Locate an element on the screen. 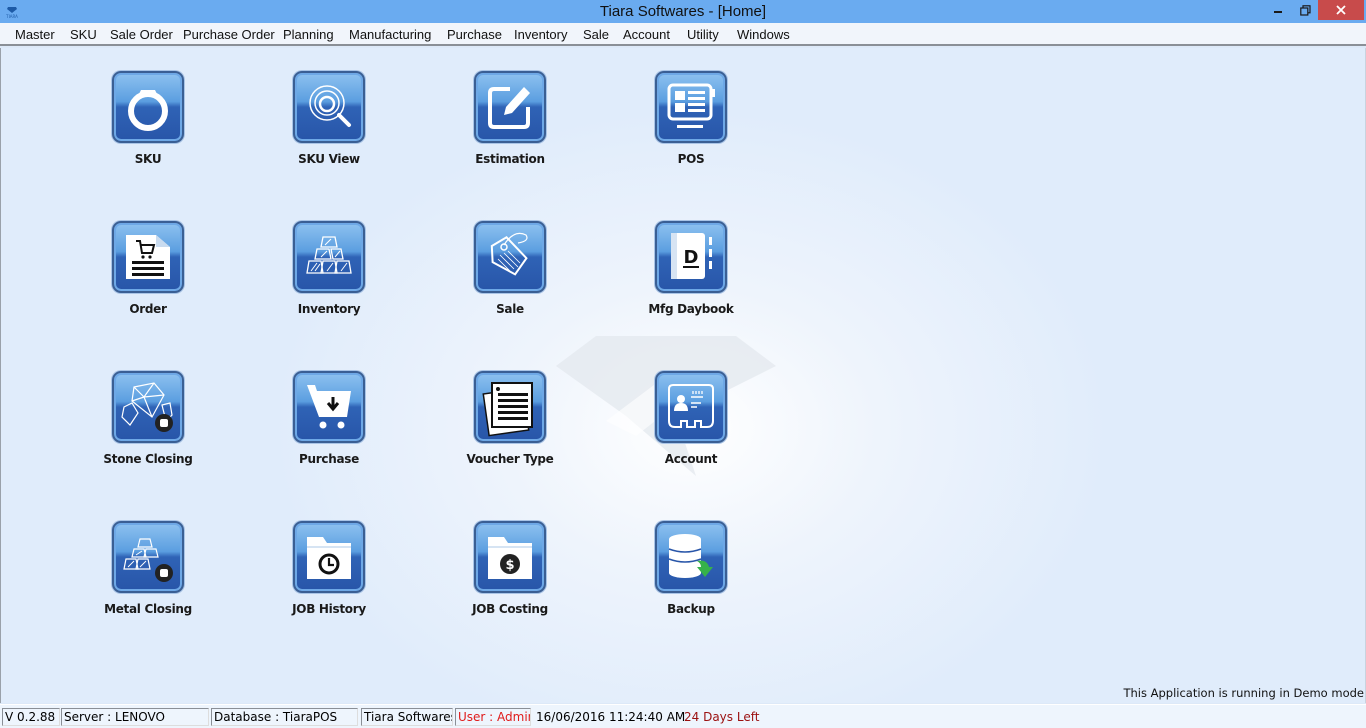  diamonds-close-icon is located at coordinates (148, 407).